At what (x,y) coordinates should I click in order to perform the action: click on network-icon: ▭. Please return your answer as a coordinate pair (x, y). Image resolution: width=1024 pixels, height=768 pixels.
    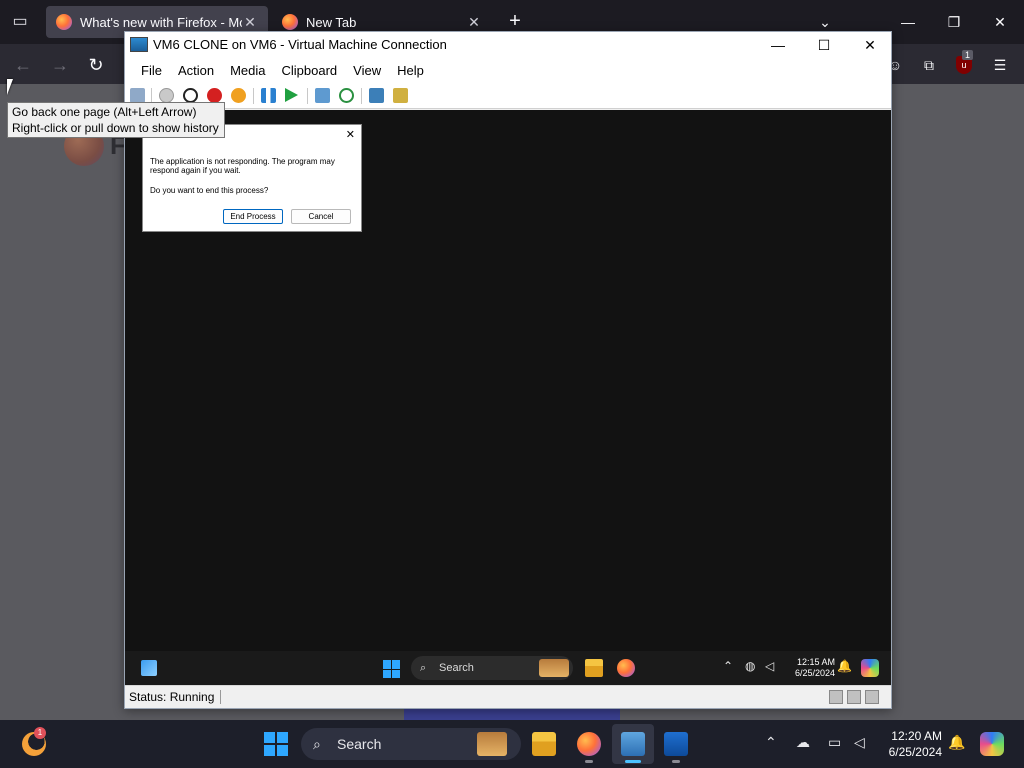
    Looking at the image, I should click on (834, 742).